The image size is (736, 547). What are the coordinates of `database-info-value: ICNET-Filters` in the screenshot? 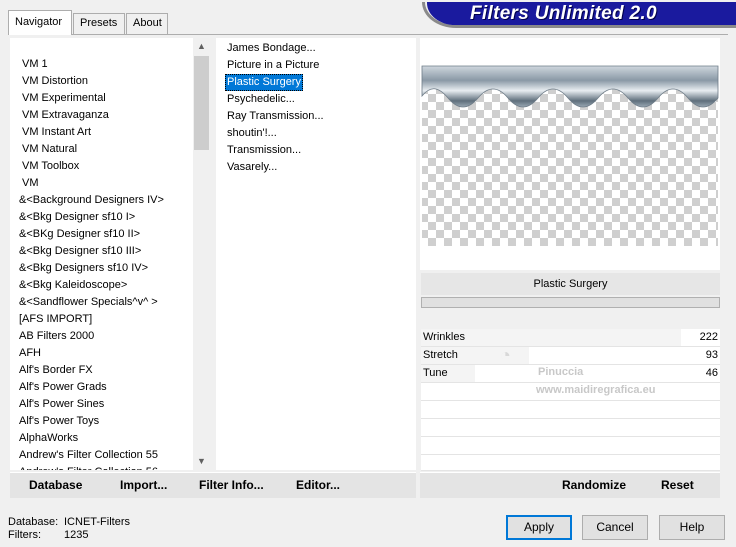 It's located at (97, 522).